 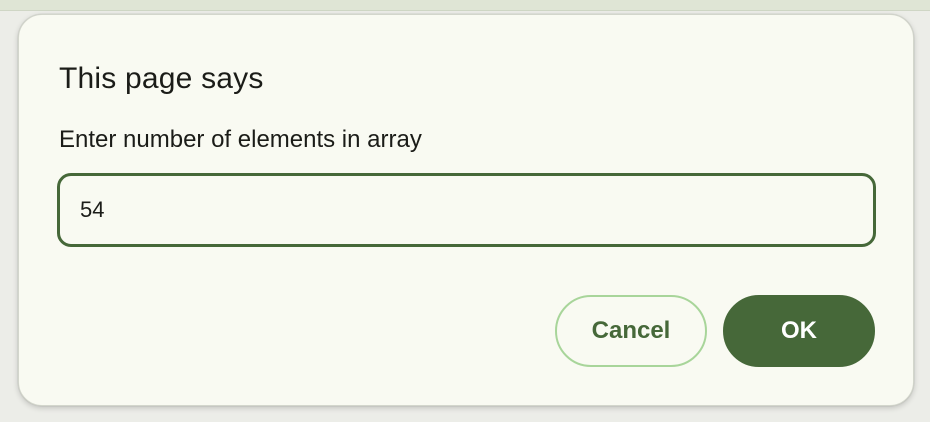 I want to click on dialog-message: Enter number of elements in array, so click(x=240, y=139).